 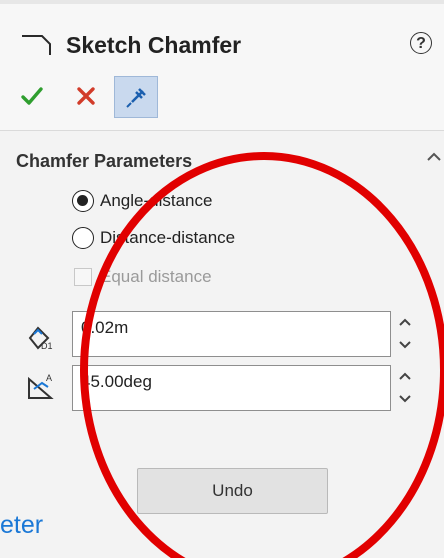 I want to click on equal-distance-label: Equal distance, so click(x=156, y=276).